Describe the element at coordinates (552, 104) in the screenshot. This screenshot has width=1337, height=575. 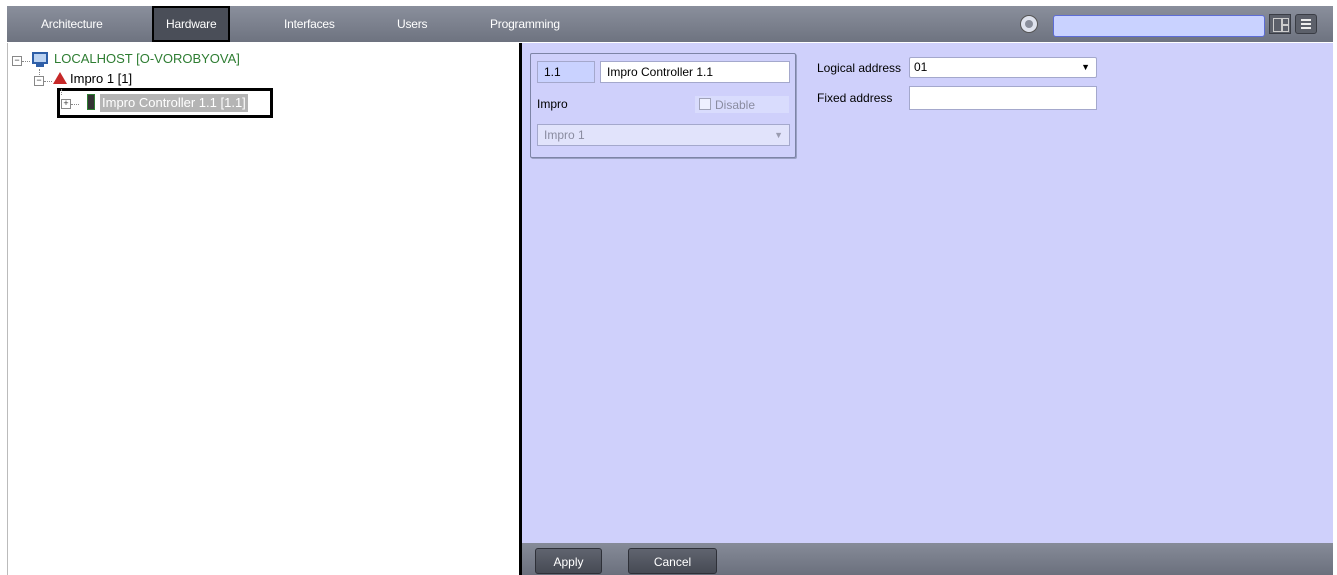
I see `object-type-label: Impro` at that location.